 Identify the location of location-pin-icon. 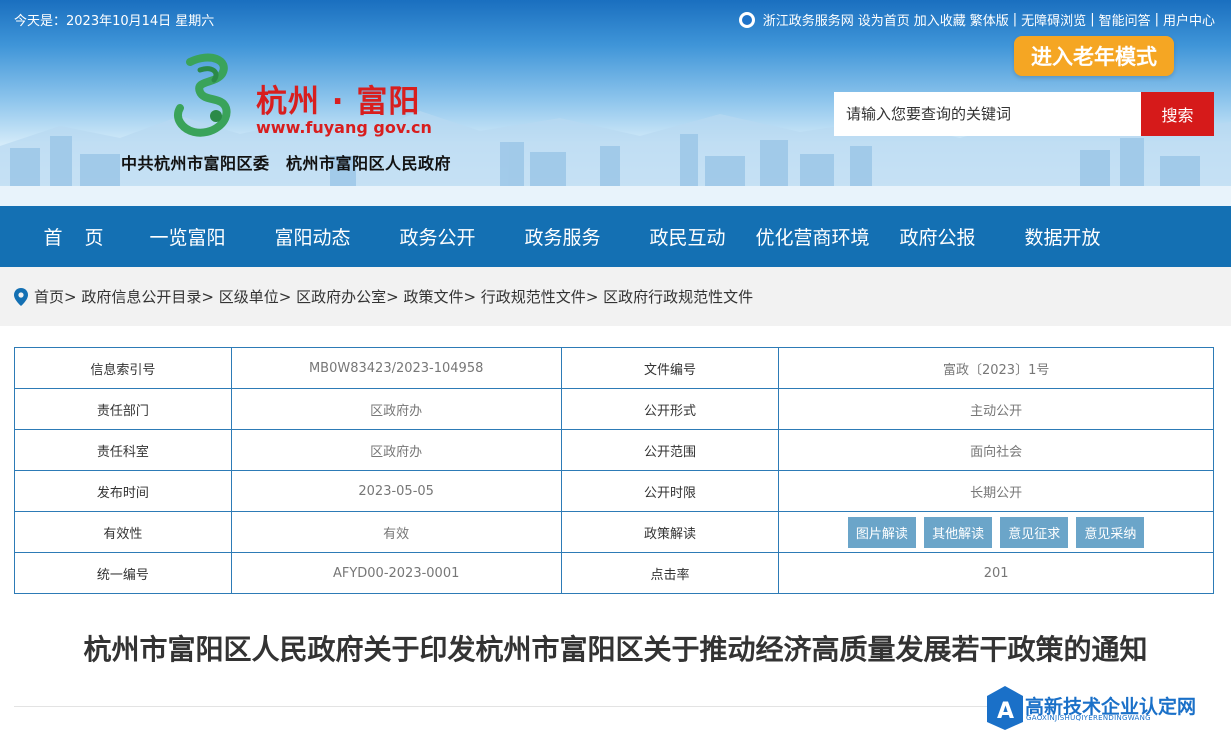
(21, 296).